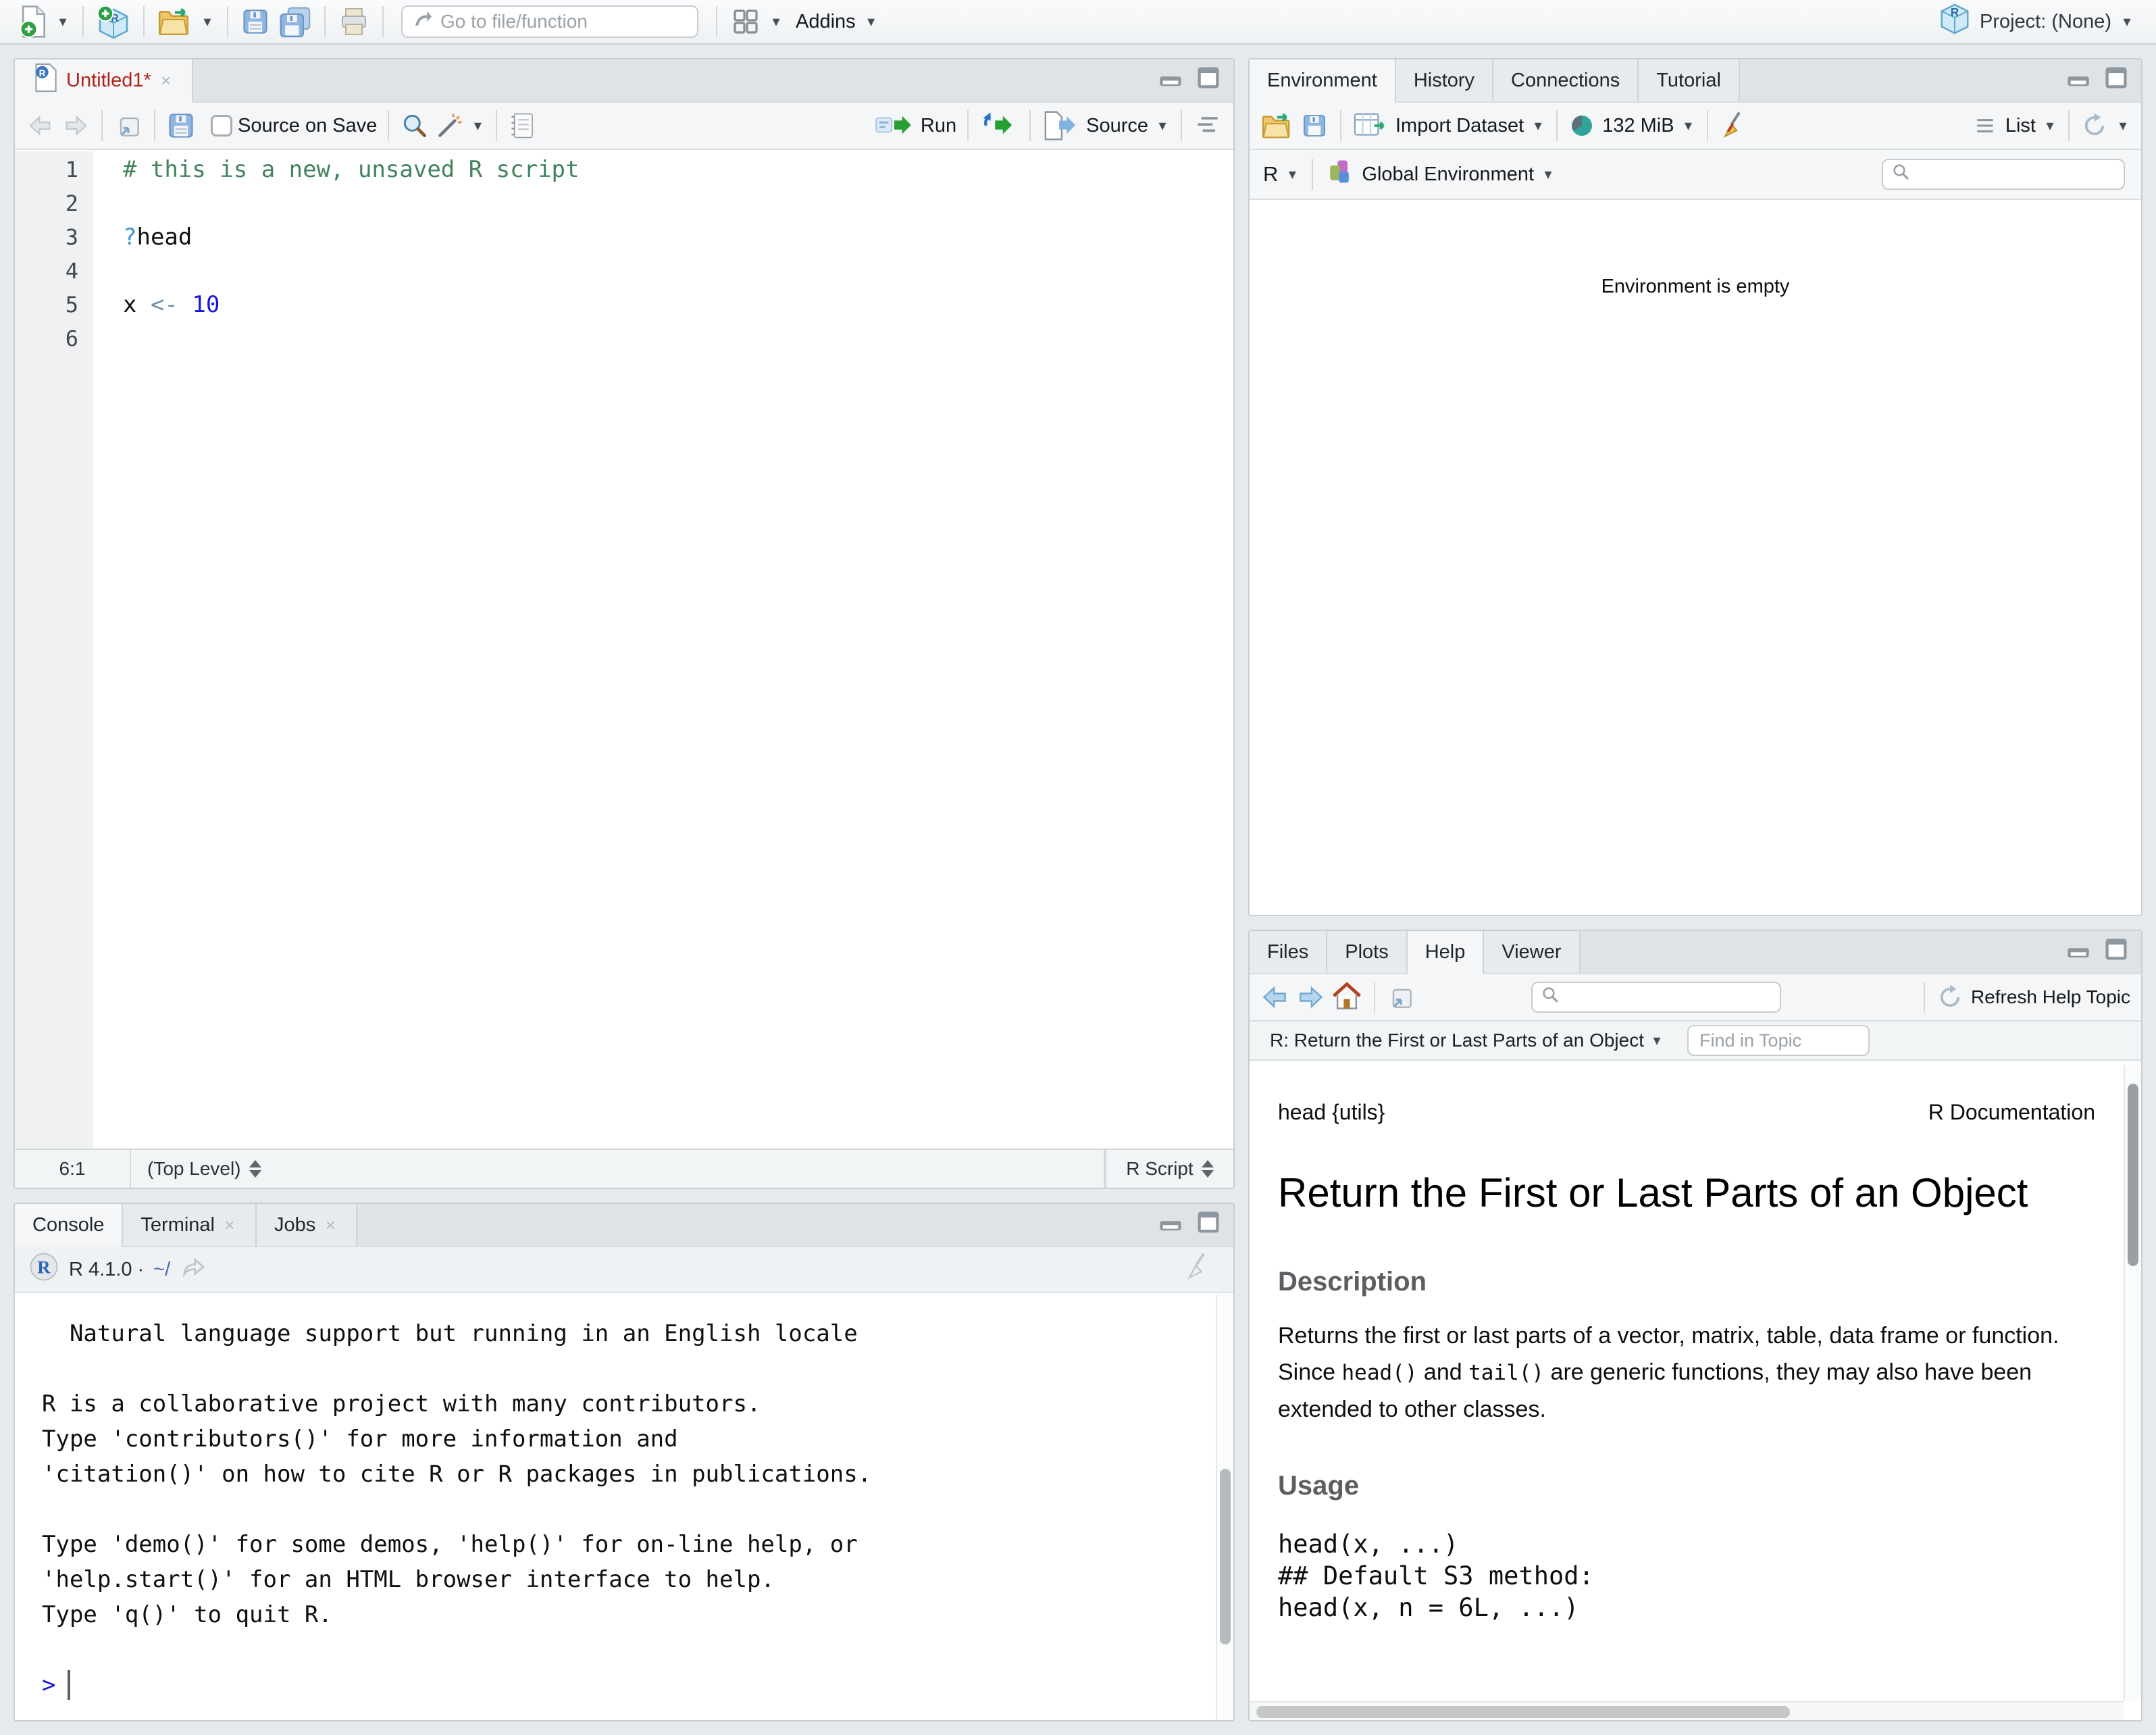 The width and height of the screenshot is (2156, 1735). Describe the element at coordinates (2132, 1383) in the screenshot. I see `help-vertical-scrollbar` at that location.